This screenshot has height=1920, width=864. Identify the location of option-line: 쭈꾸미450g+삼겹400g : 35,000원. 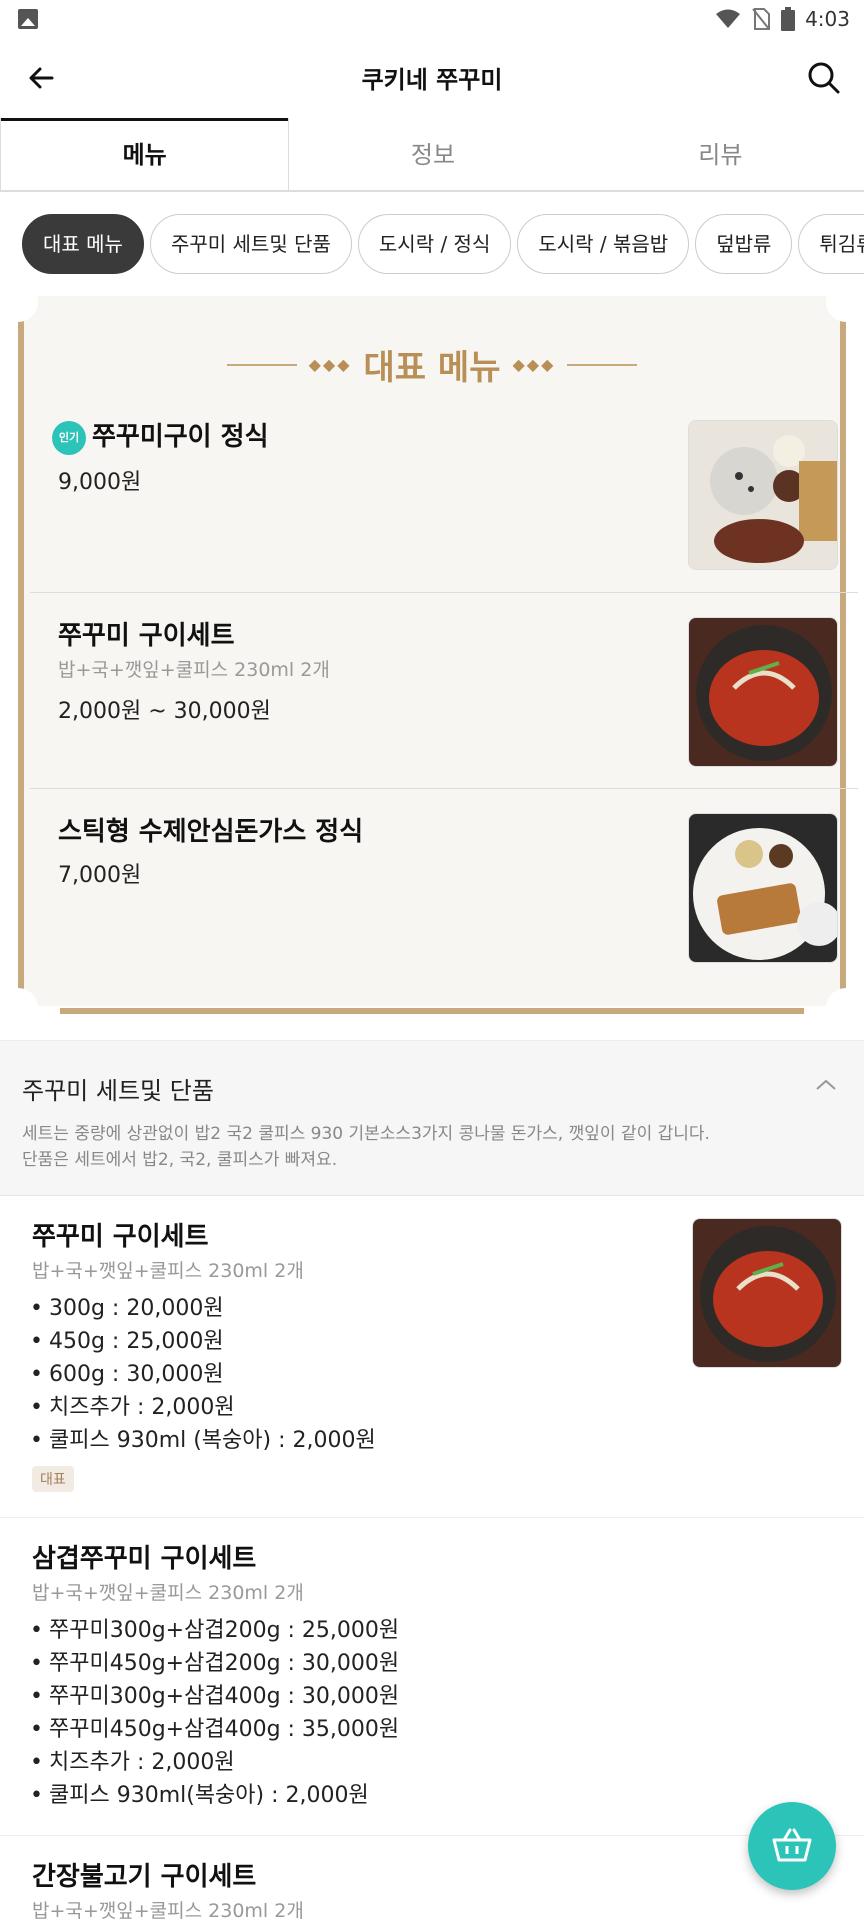
(214, 1729).